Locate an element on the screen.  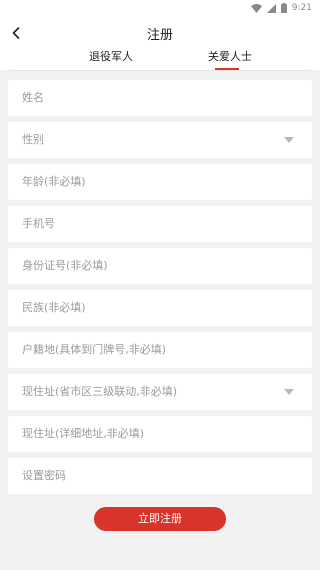
current-region-select-placeholder: 现住址(省市区三级联动,非必填) is located at coordinates (100, 391).